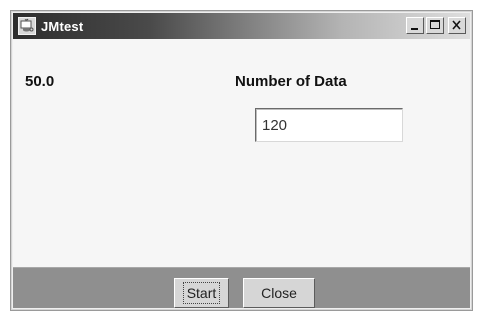 The image size is (479, 321). I want to click on close-button: Close, so click(279, 293).